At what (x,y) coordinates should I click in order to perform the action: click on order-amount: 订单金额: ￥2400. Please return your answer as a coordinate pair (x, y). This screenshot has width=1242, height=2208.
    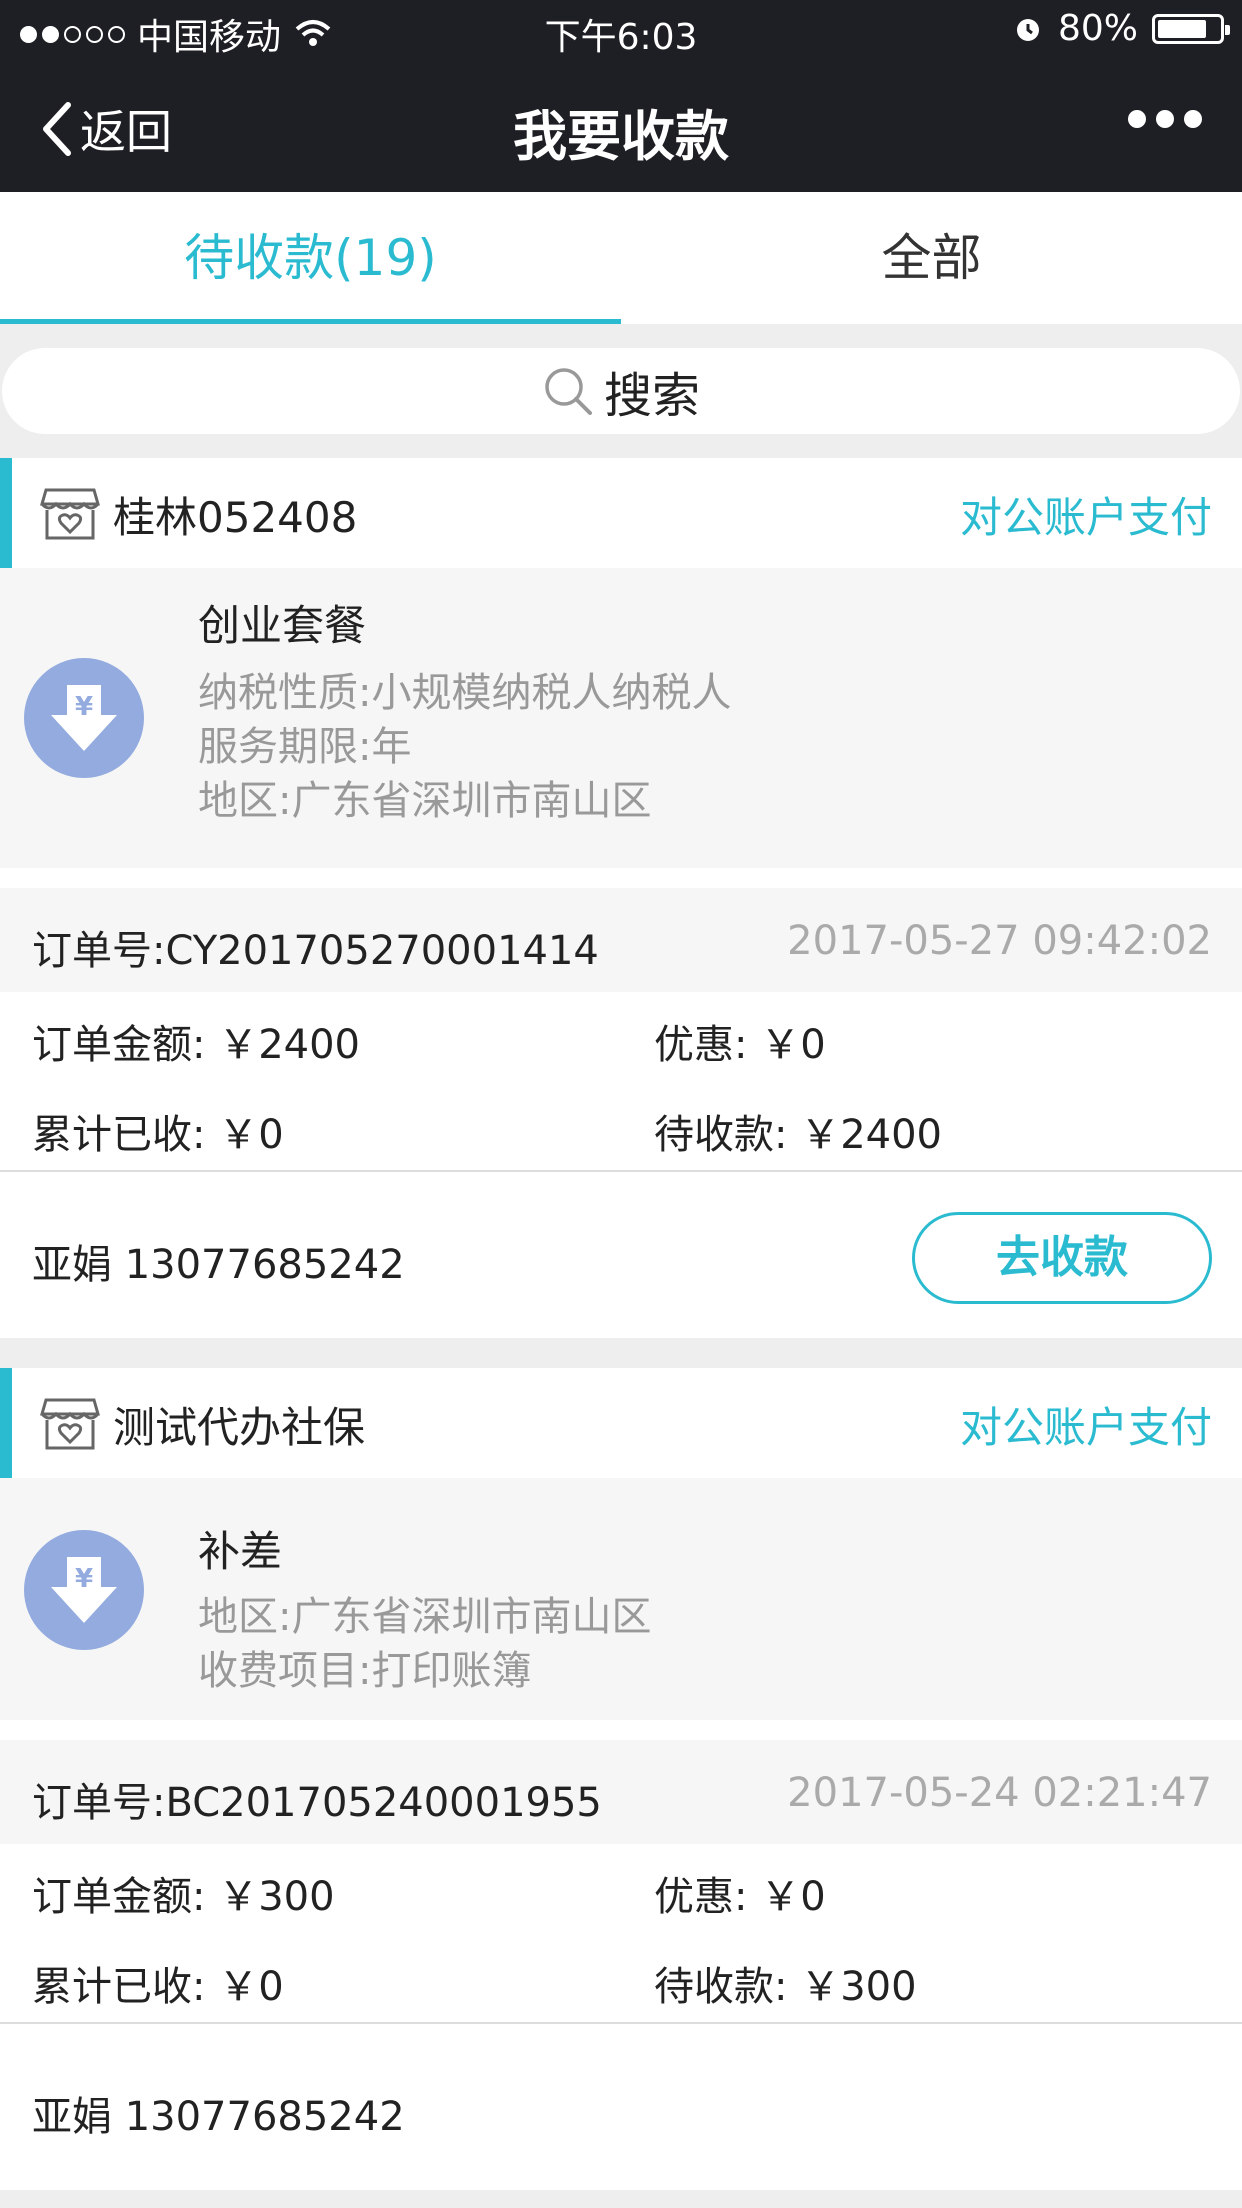
    Looking at the image, I should click on (196, 1045).